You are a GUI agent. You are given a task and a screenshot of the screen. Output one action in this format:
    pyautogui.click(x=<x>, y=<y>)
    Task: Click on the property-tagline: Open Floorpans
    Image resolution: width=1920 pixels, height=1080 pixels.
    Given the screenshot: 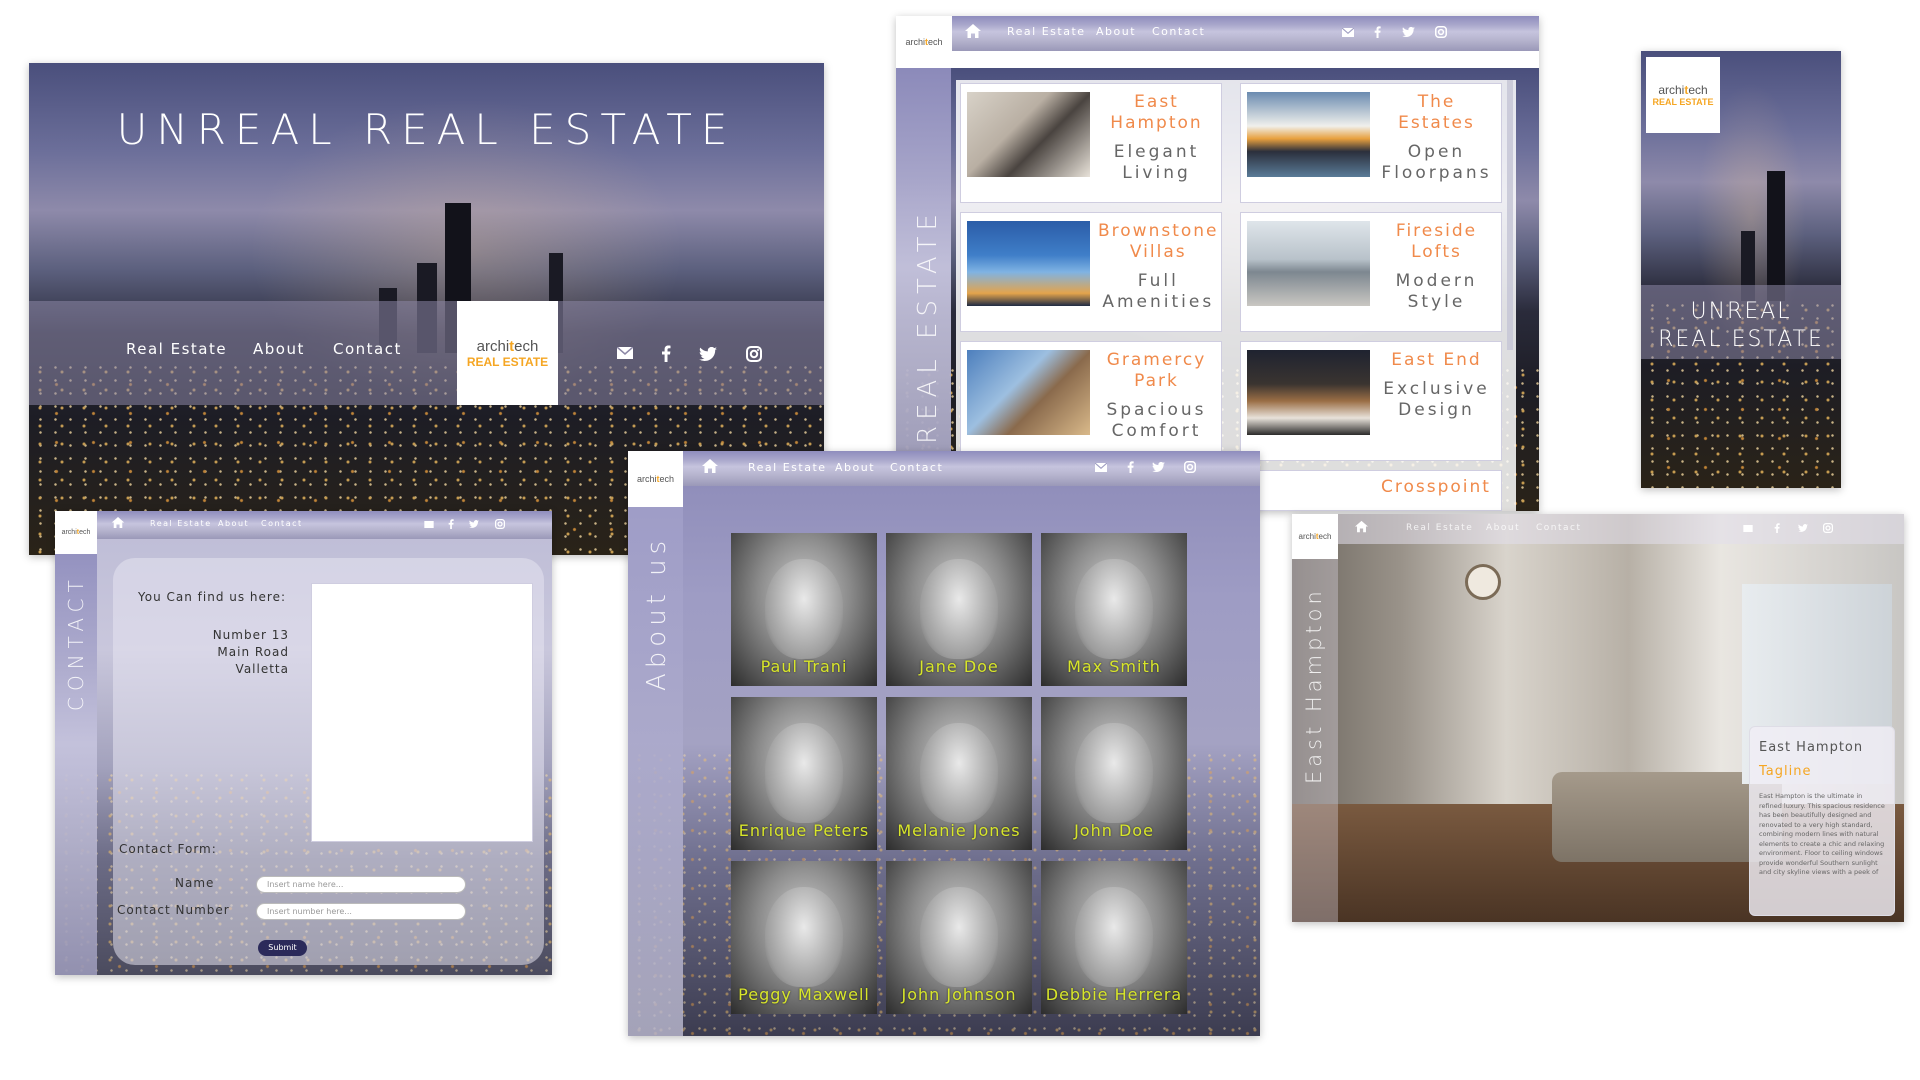 What is the action you would take?
    pyautogui.click(x=1436, y=162)
    